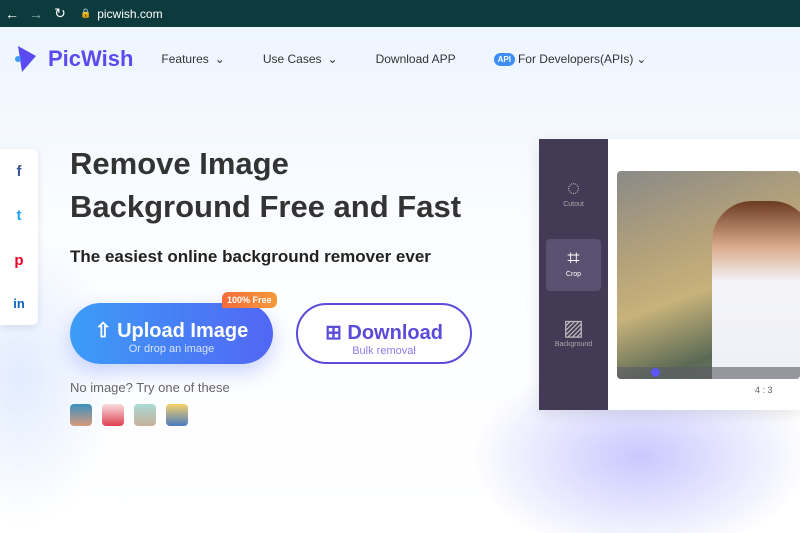 The image size is (800, 533). Describe the element at coordinates (91, 58) in the screenshot. I see `brand-name: PicWish` at that location.